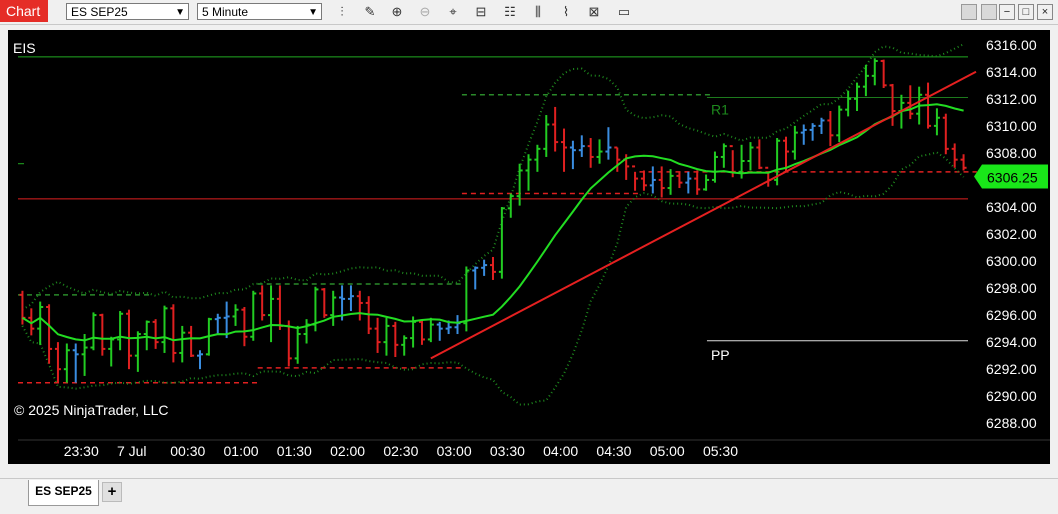 The height and width of the screenshot is (514, 1058). Describe the element at coordinates (81, 451) in the screenshot. I see `time-tick-label: 23:30` at that location.